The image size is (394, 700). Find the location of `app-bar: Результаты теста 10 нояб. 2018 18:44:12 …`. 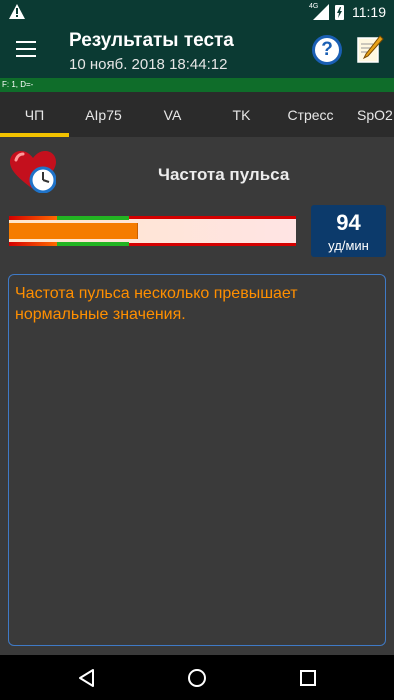

app-bar: Результаты теста 10 нояб. 2018 18:44:12 … is located at coordinates (197, 51).